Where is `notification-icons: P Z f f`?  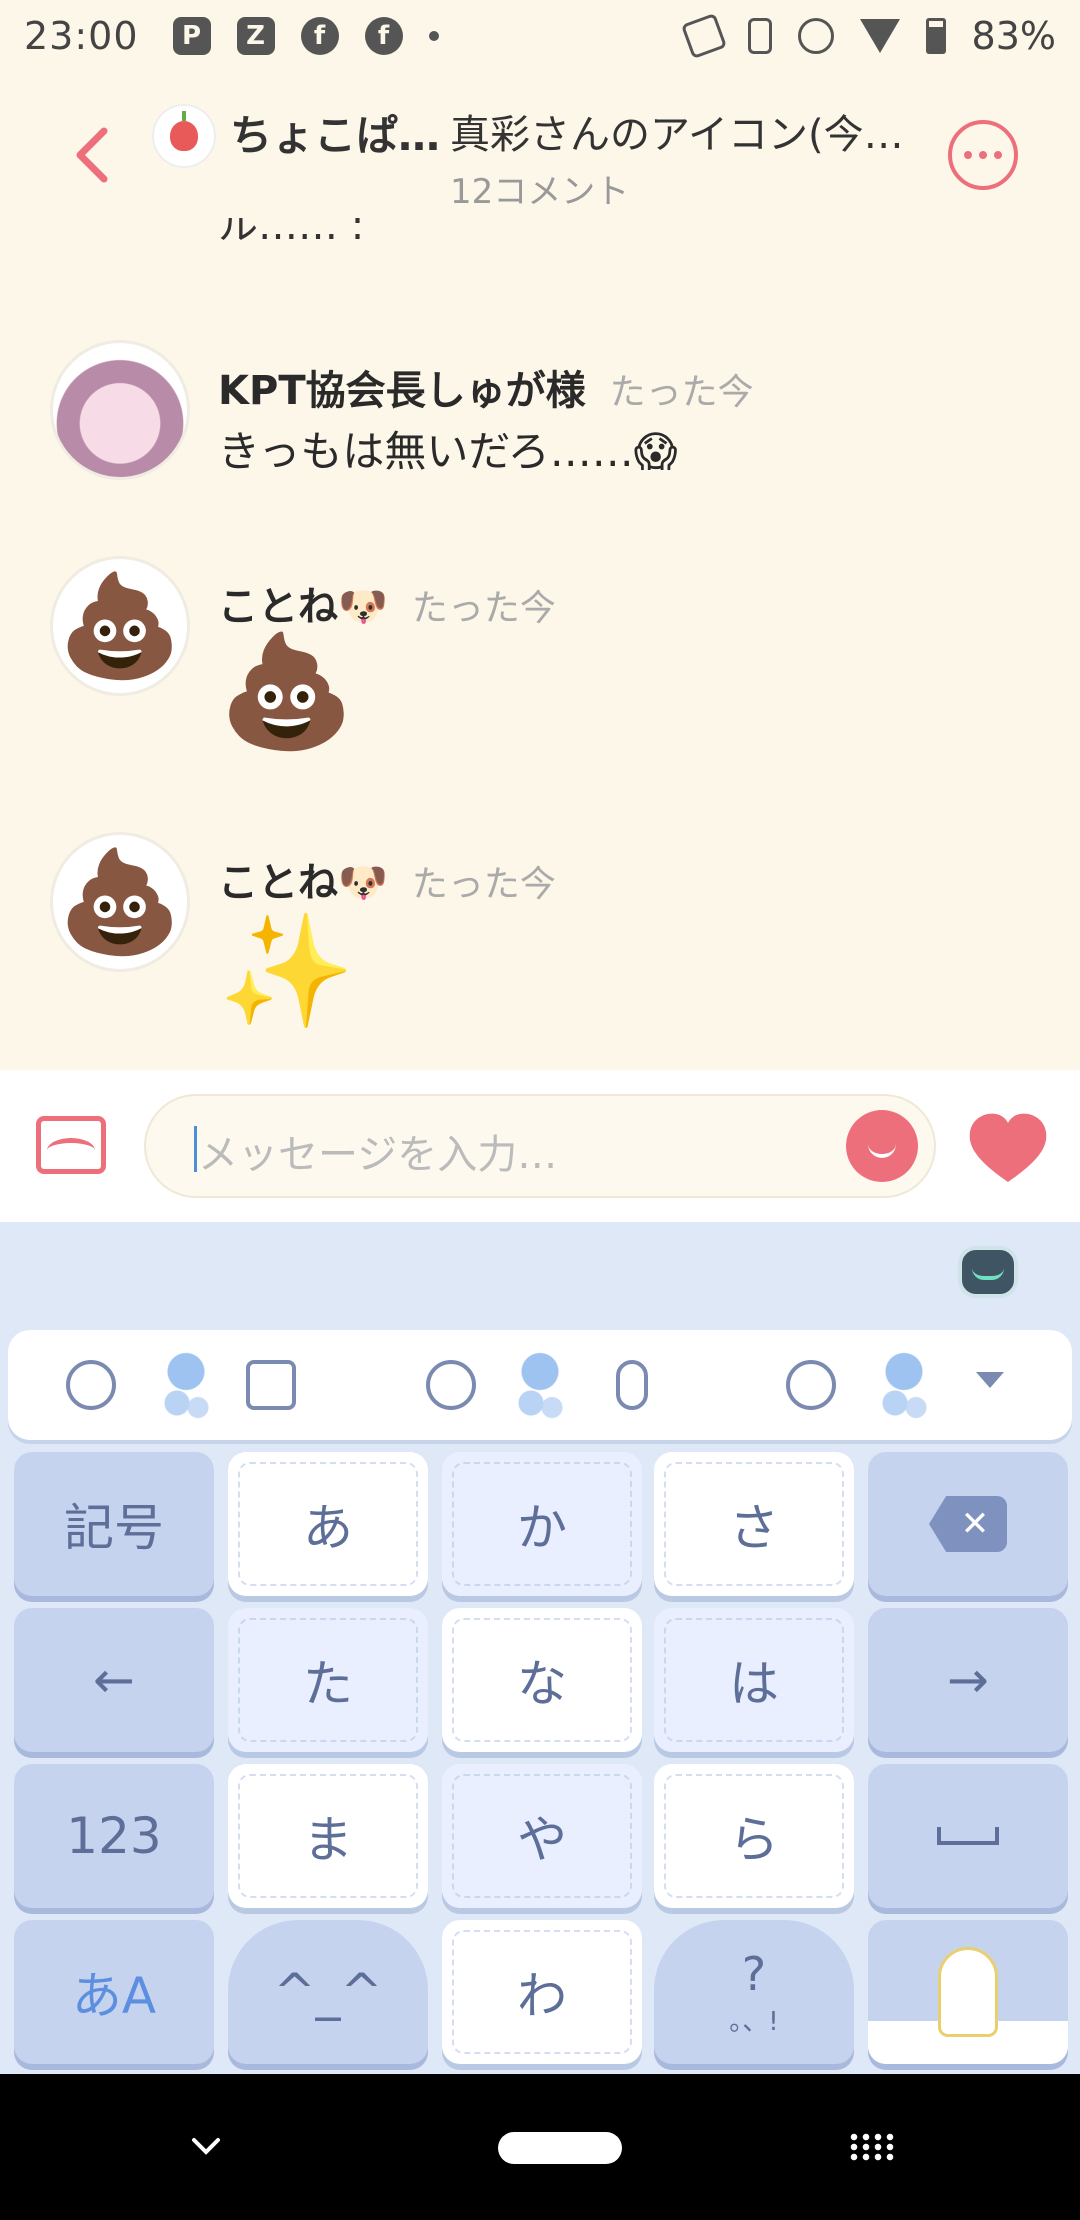 notification-icons: P Z f f is located at coordinates (305, 36).